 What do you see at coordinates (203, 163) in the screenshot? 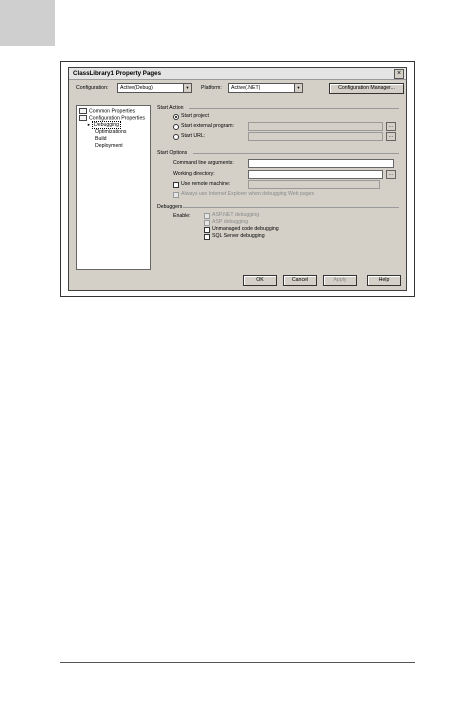
I see `command-line-label: Command line arguments:` at bounding box center [203, 163].